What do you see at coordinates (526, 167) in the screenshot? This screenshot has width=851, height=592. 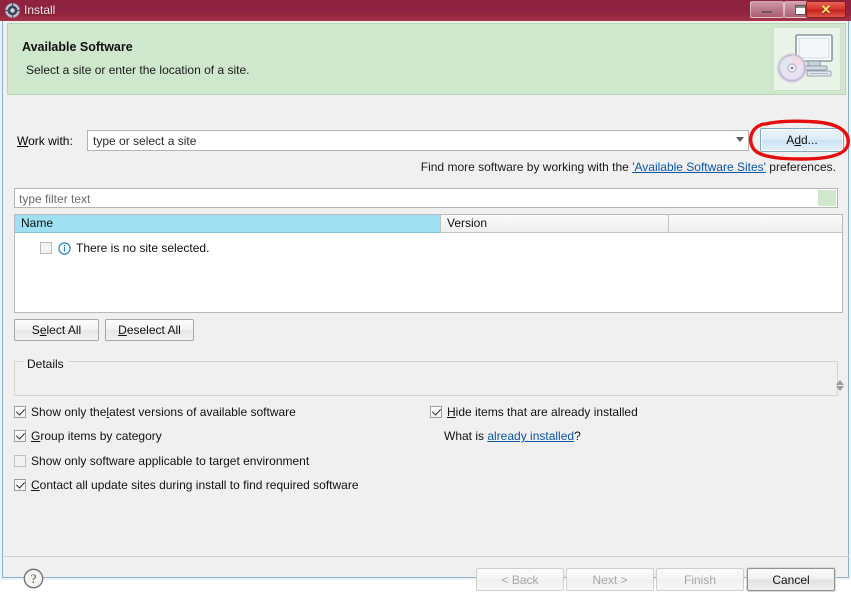 I see `find-more-prefix: Find more software by working with the` at bounding box center [526, 167].